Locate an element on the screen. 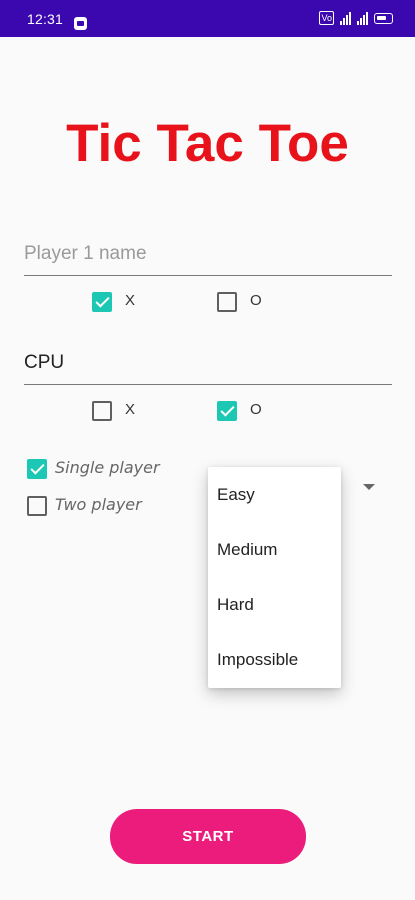 The width and height of the screenshot is (415, 900). two-player-label: Two player is located at coordinates (98, 504).